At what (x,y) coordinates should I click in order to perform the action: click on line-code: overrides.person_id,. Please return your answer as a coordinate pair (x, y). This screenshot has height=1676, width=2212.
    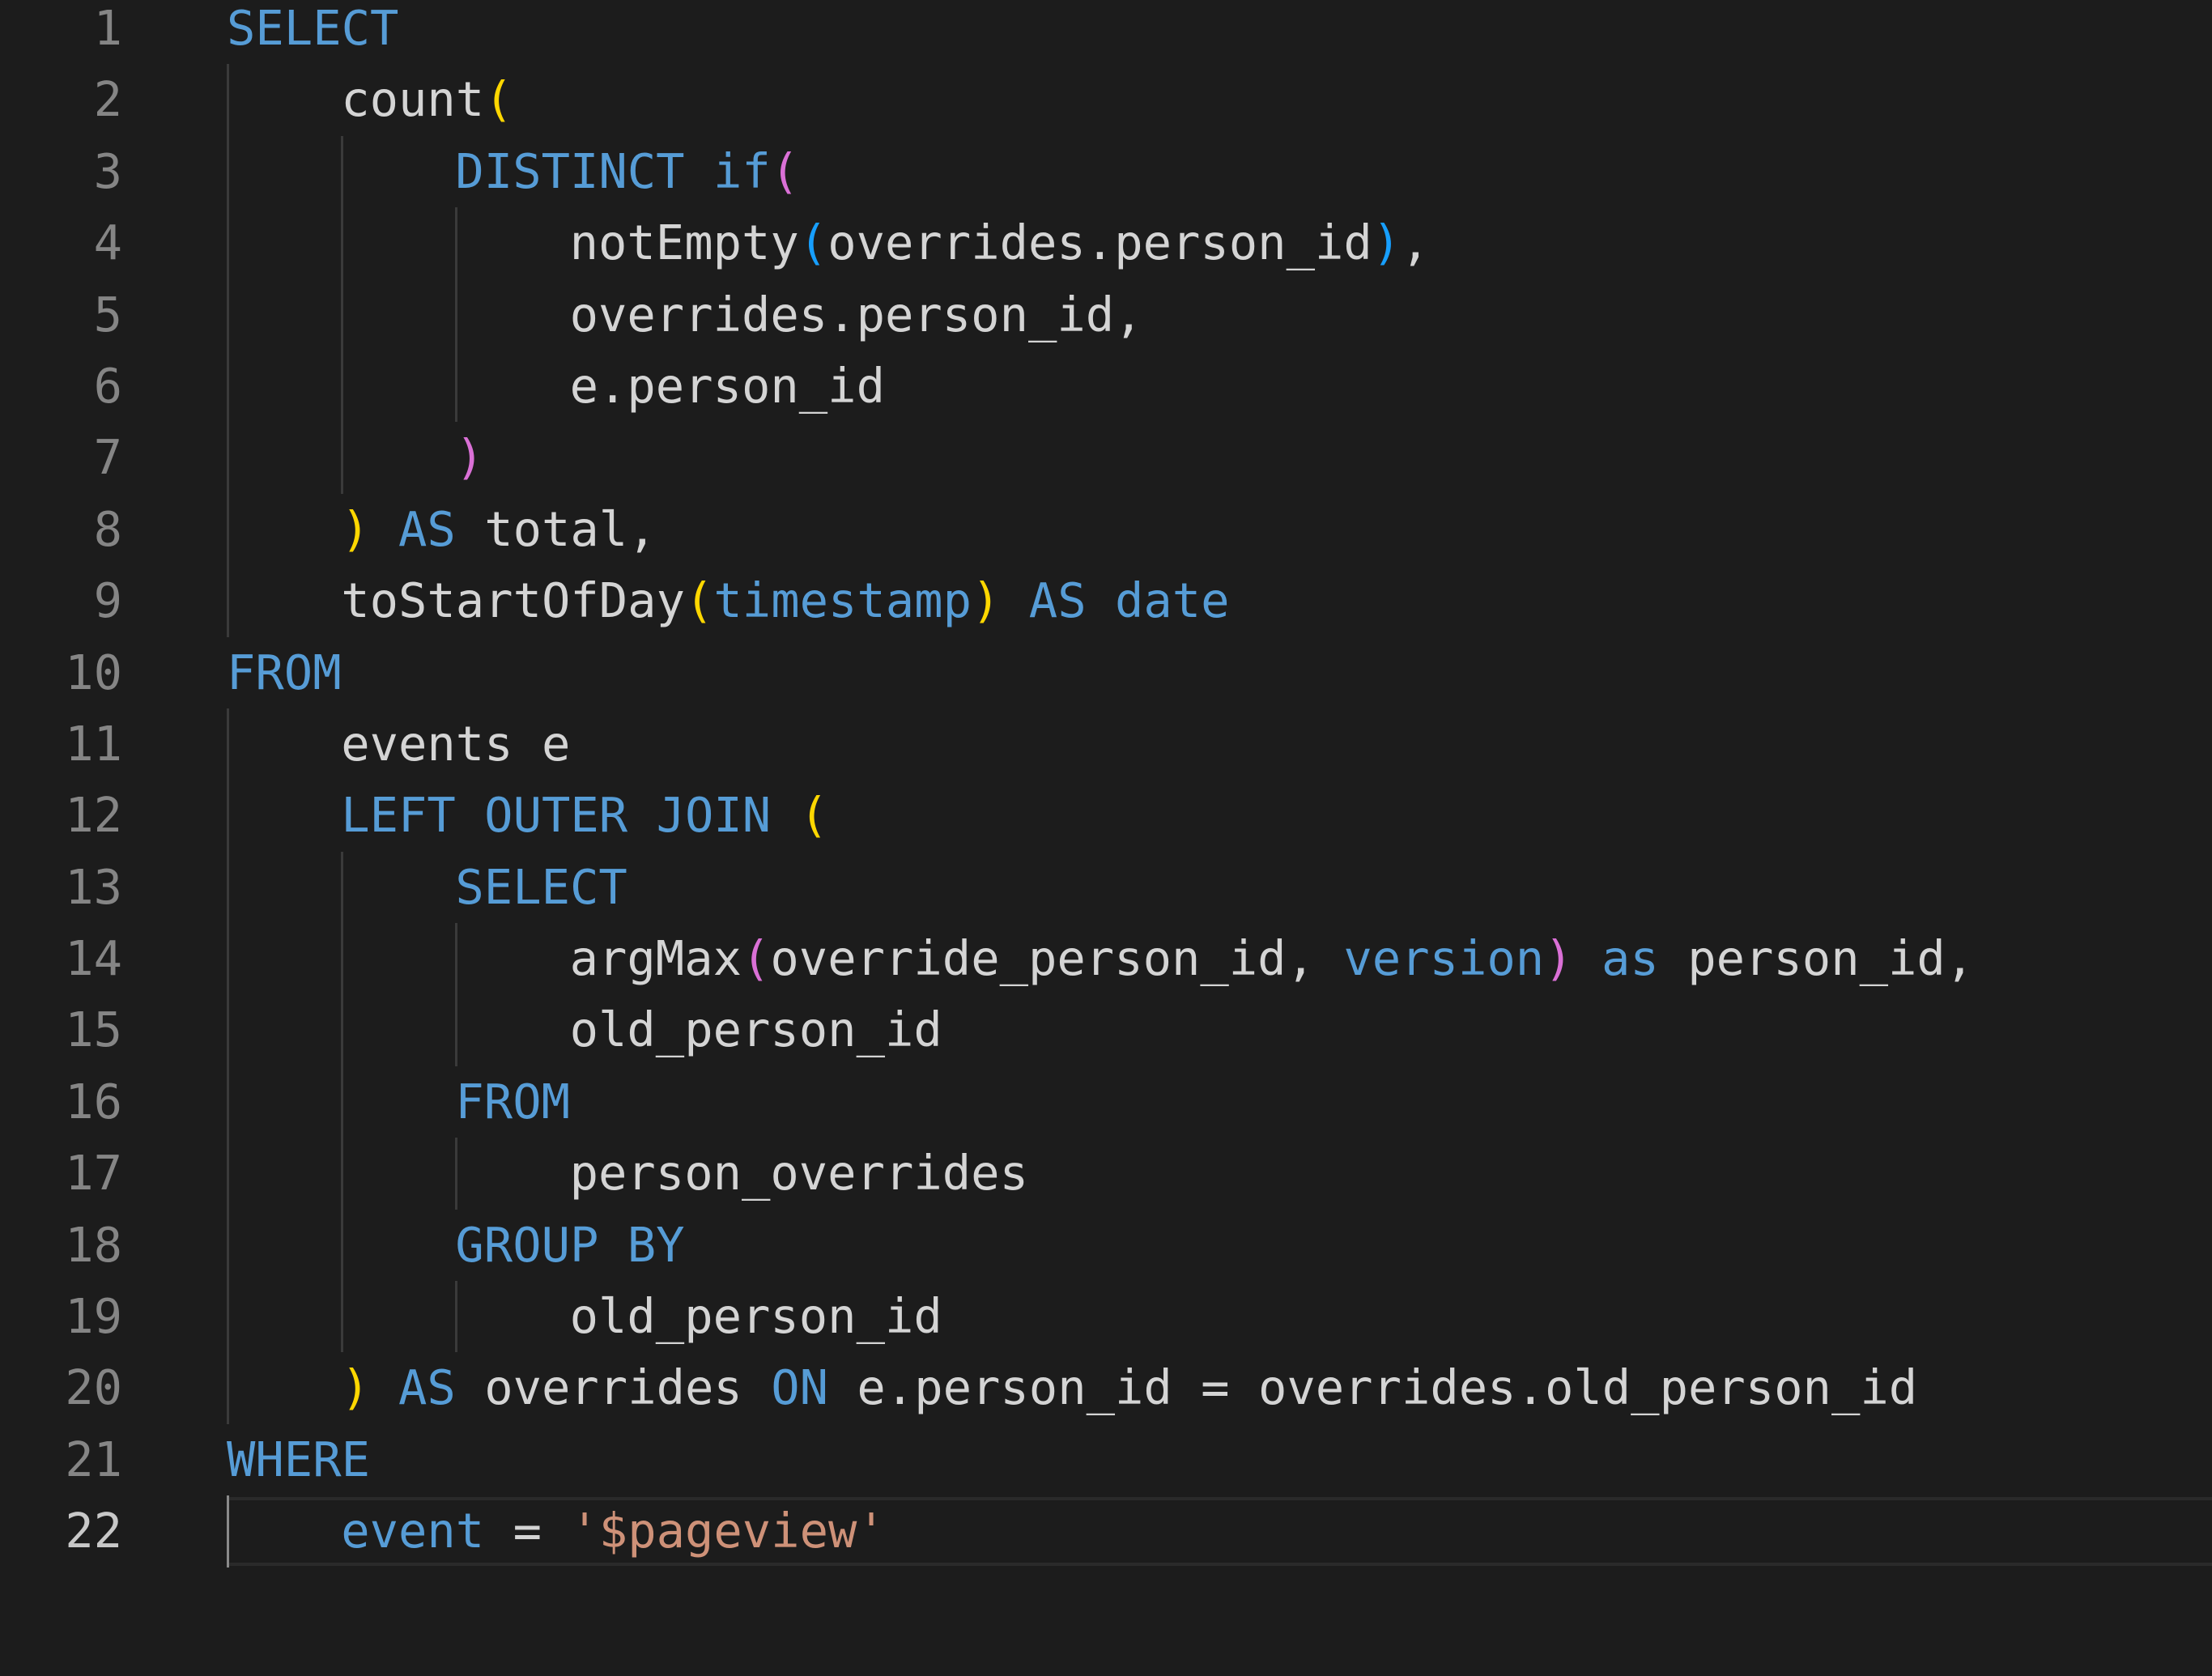
    Looking at the image, I should click on (857, 315).